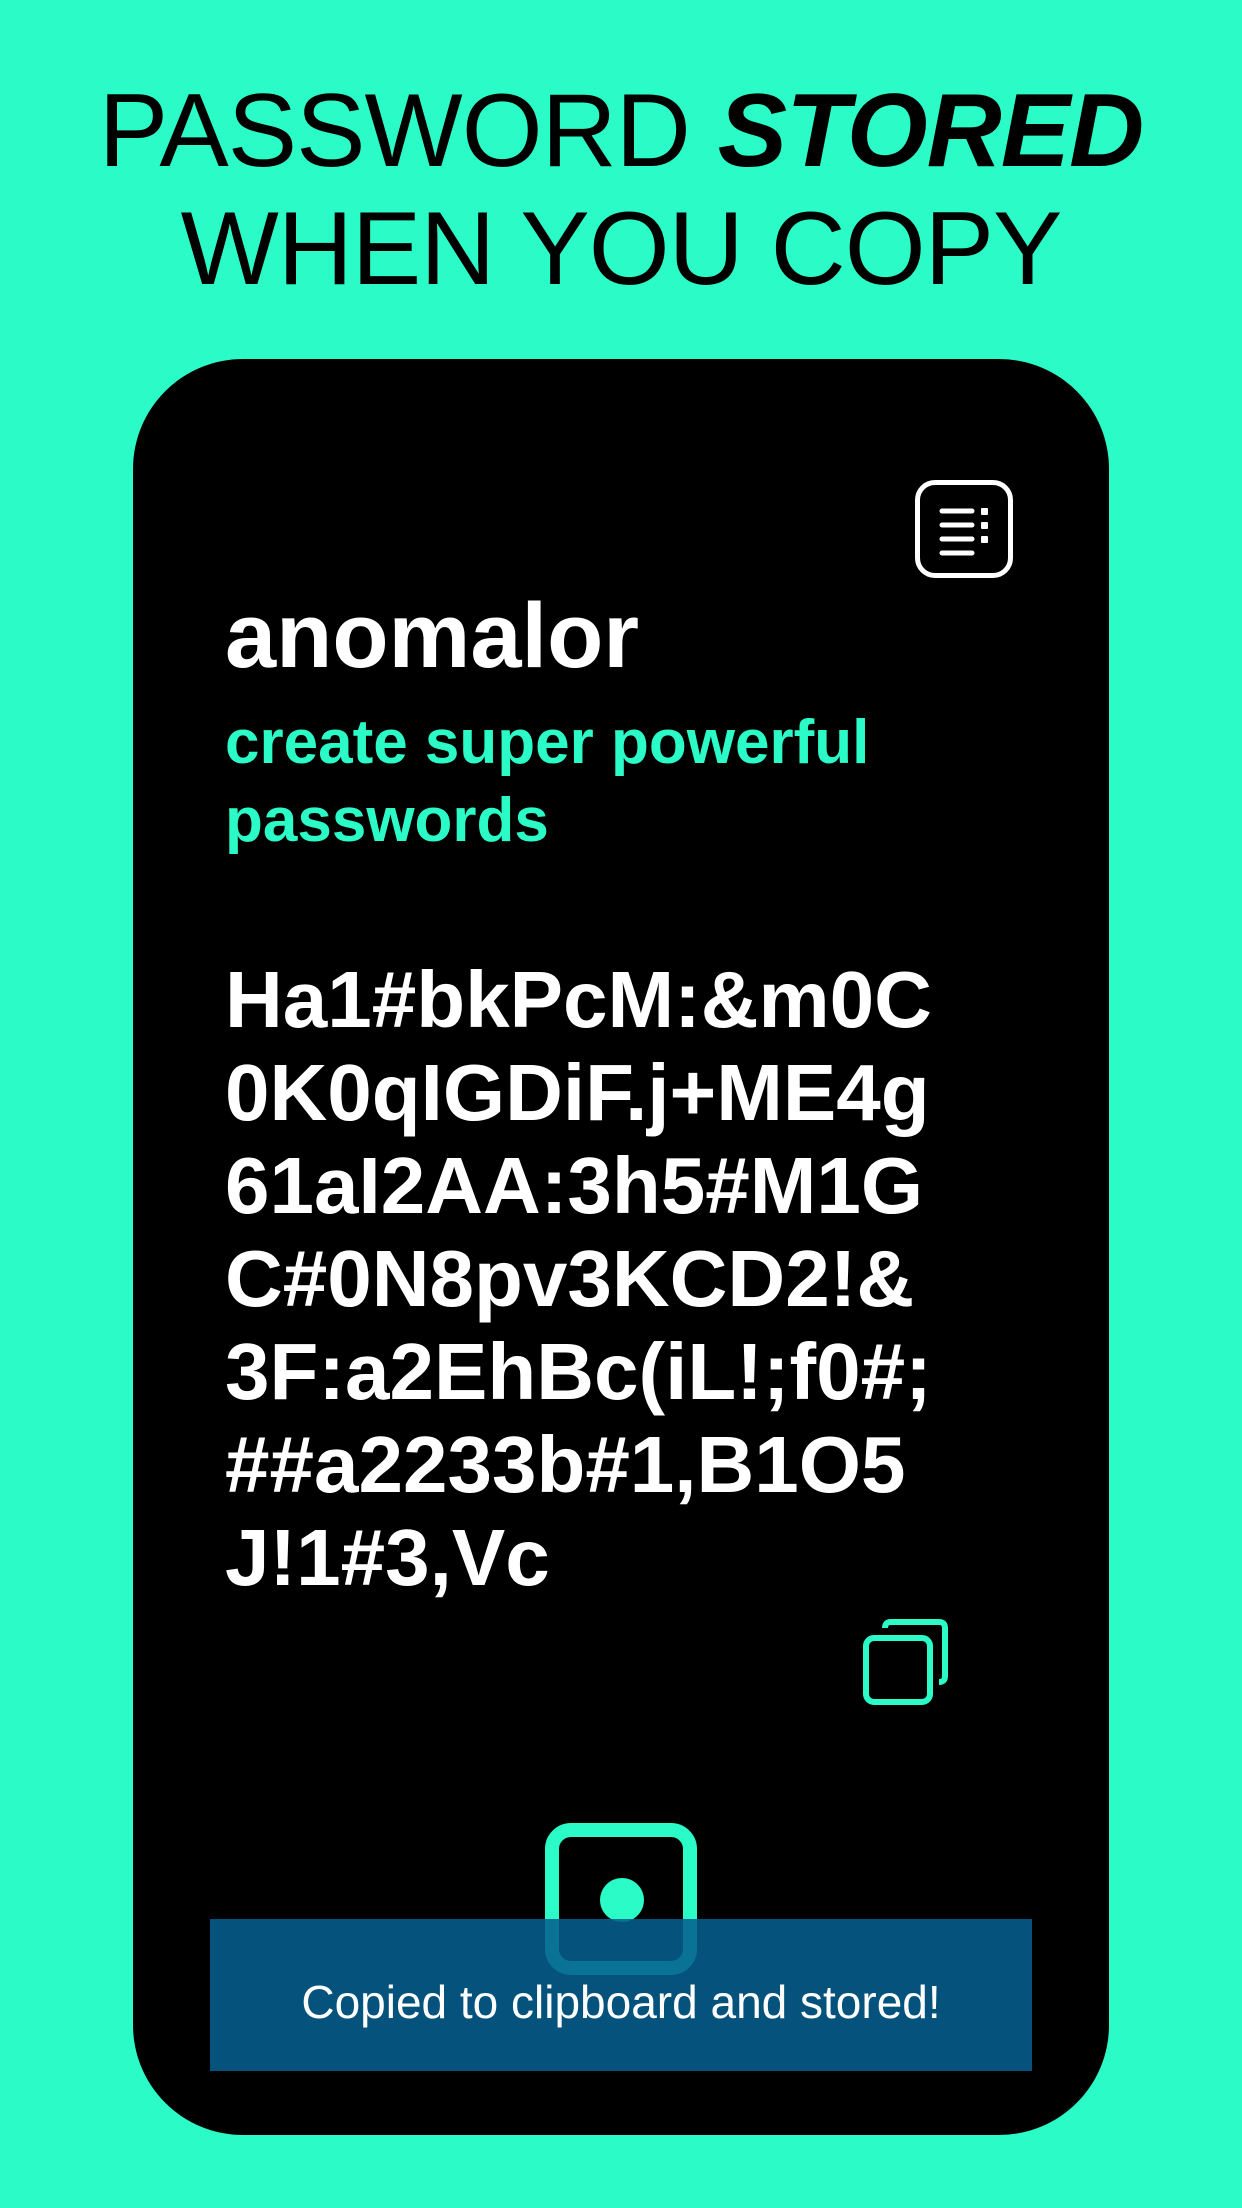  What do you see at coordinates (622, 1900) in the screenshot?
I see `generate-icon` at bounding box center [622, 1900].